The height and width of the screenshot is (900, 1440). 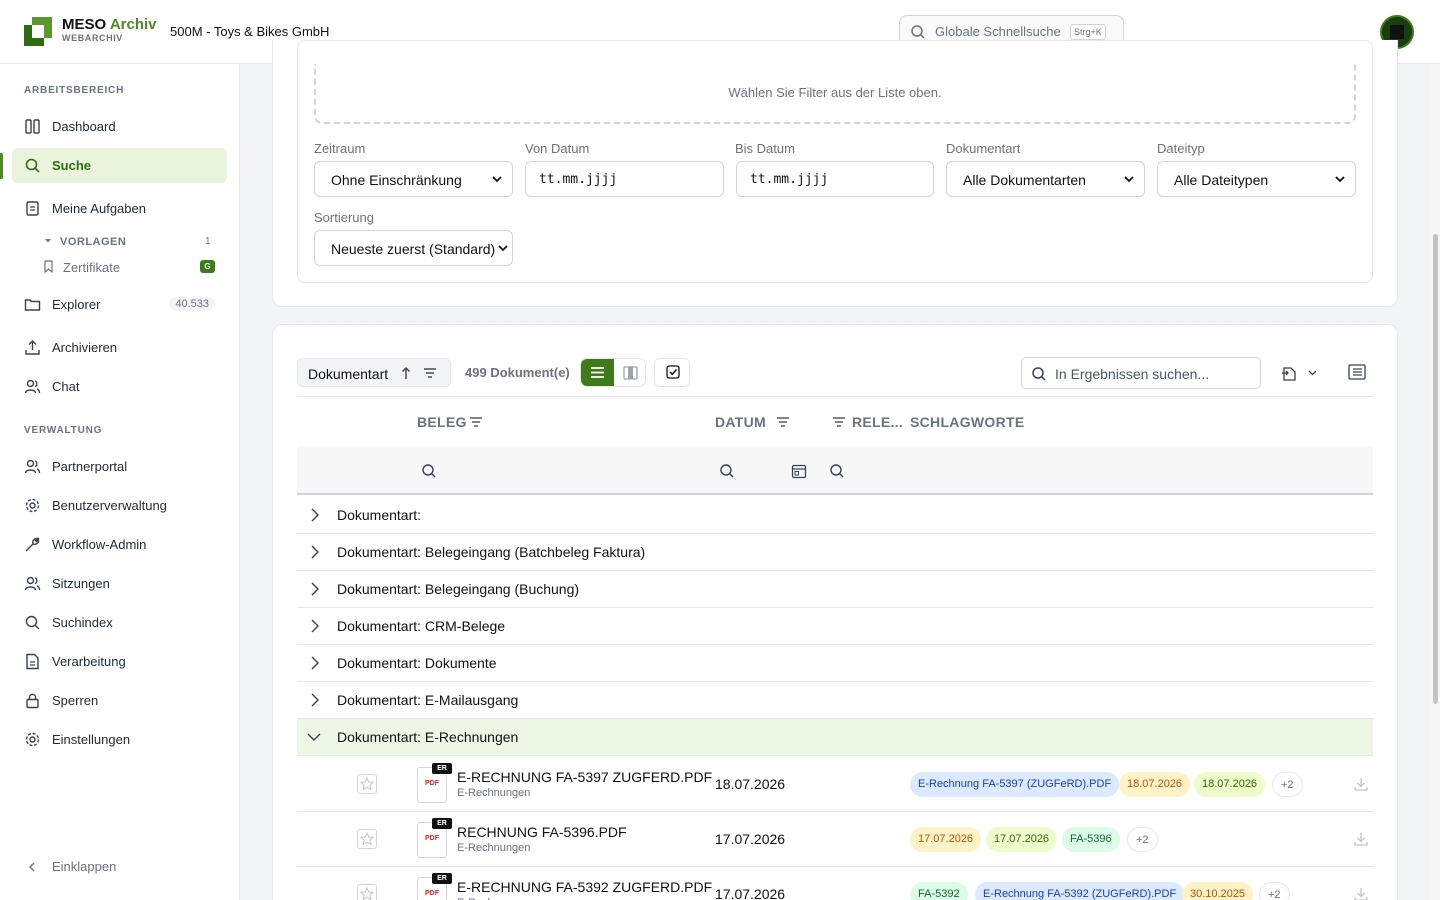 What do you see at coordinates (967, 422) in the screenshot?
I see `column-header-tags: SCHLAGWORTE` at bounding box center [967, 422].